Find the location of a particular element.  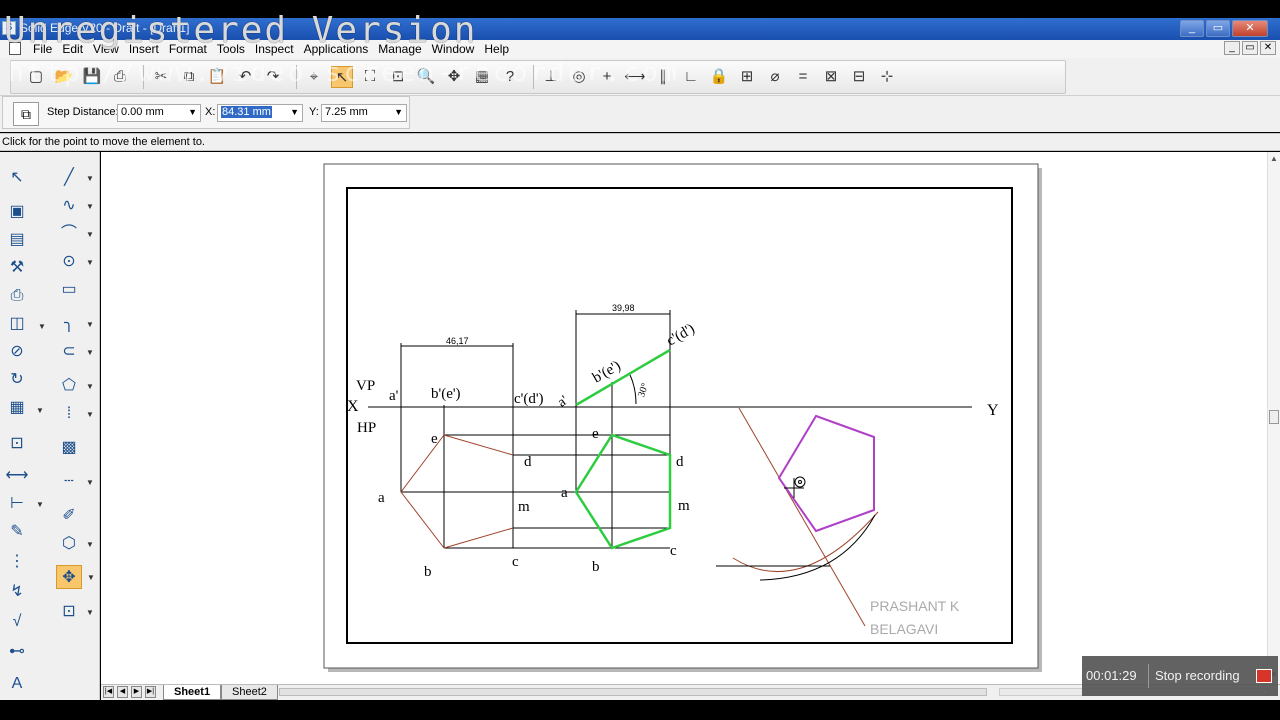

hatch-tool-icon: ┄ is located at coordinates (69, 482).